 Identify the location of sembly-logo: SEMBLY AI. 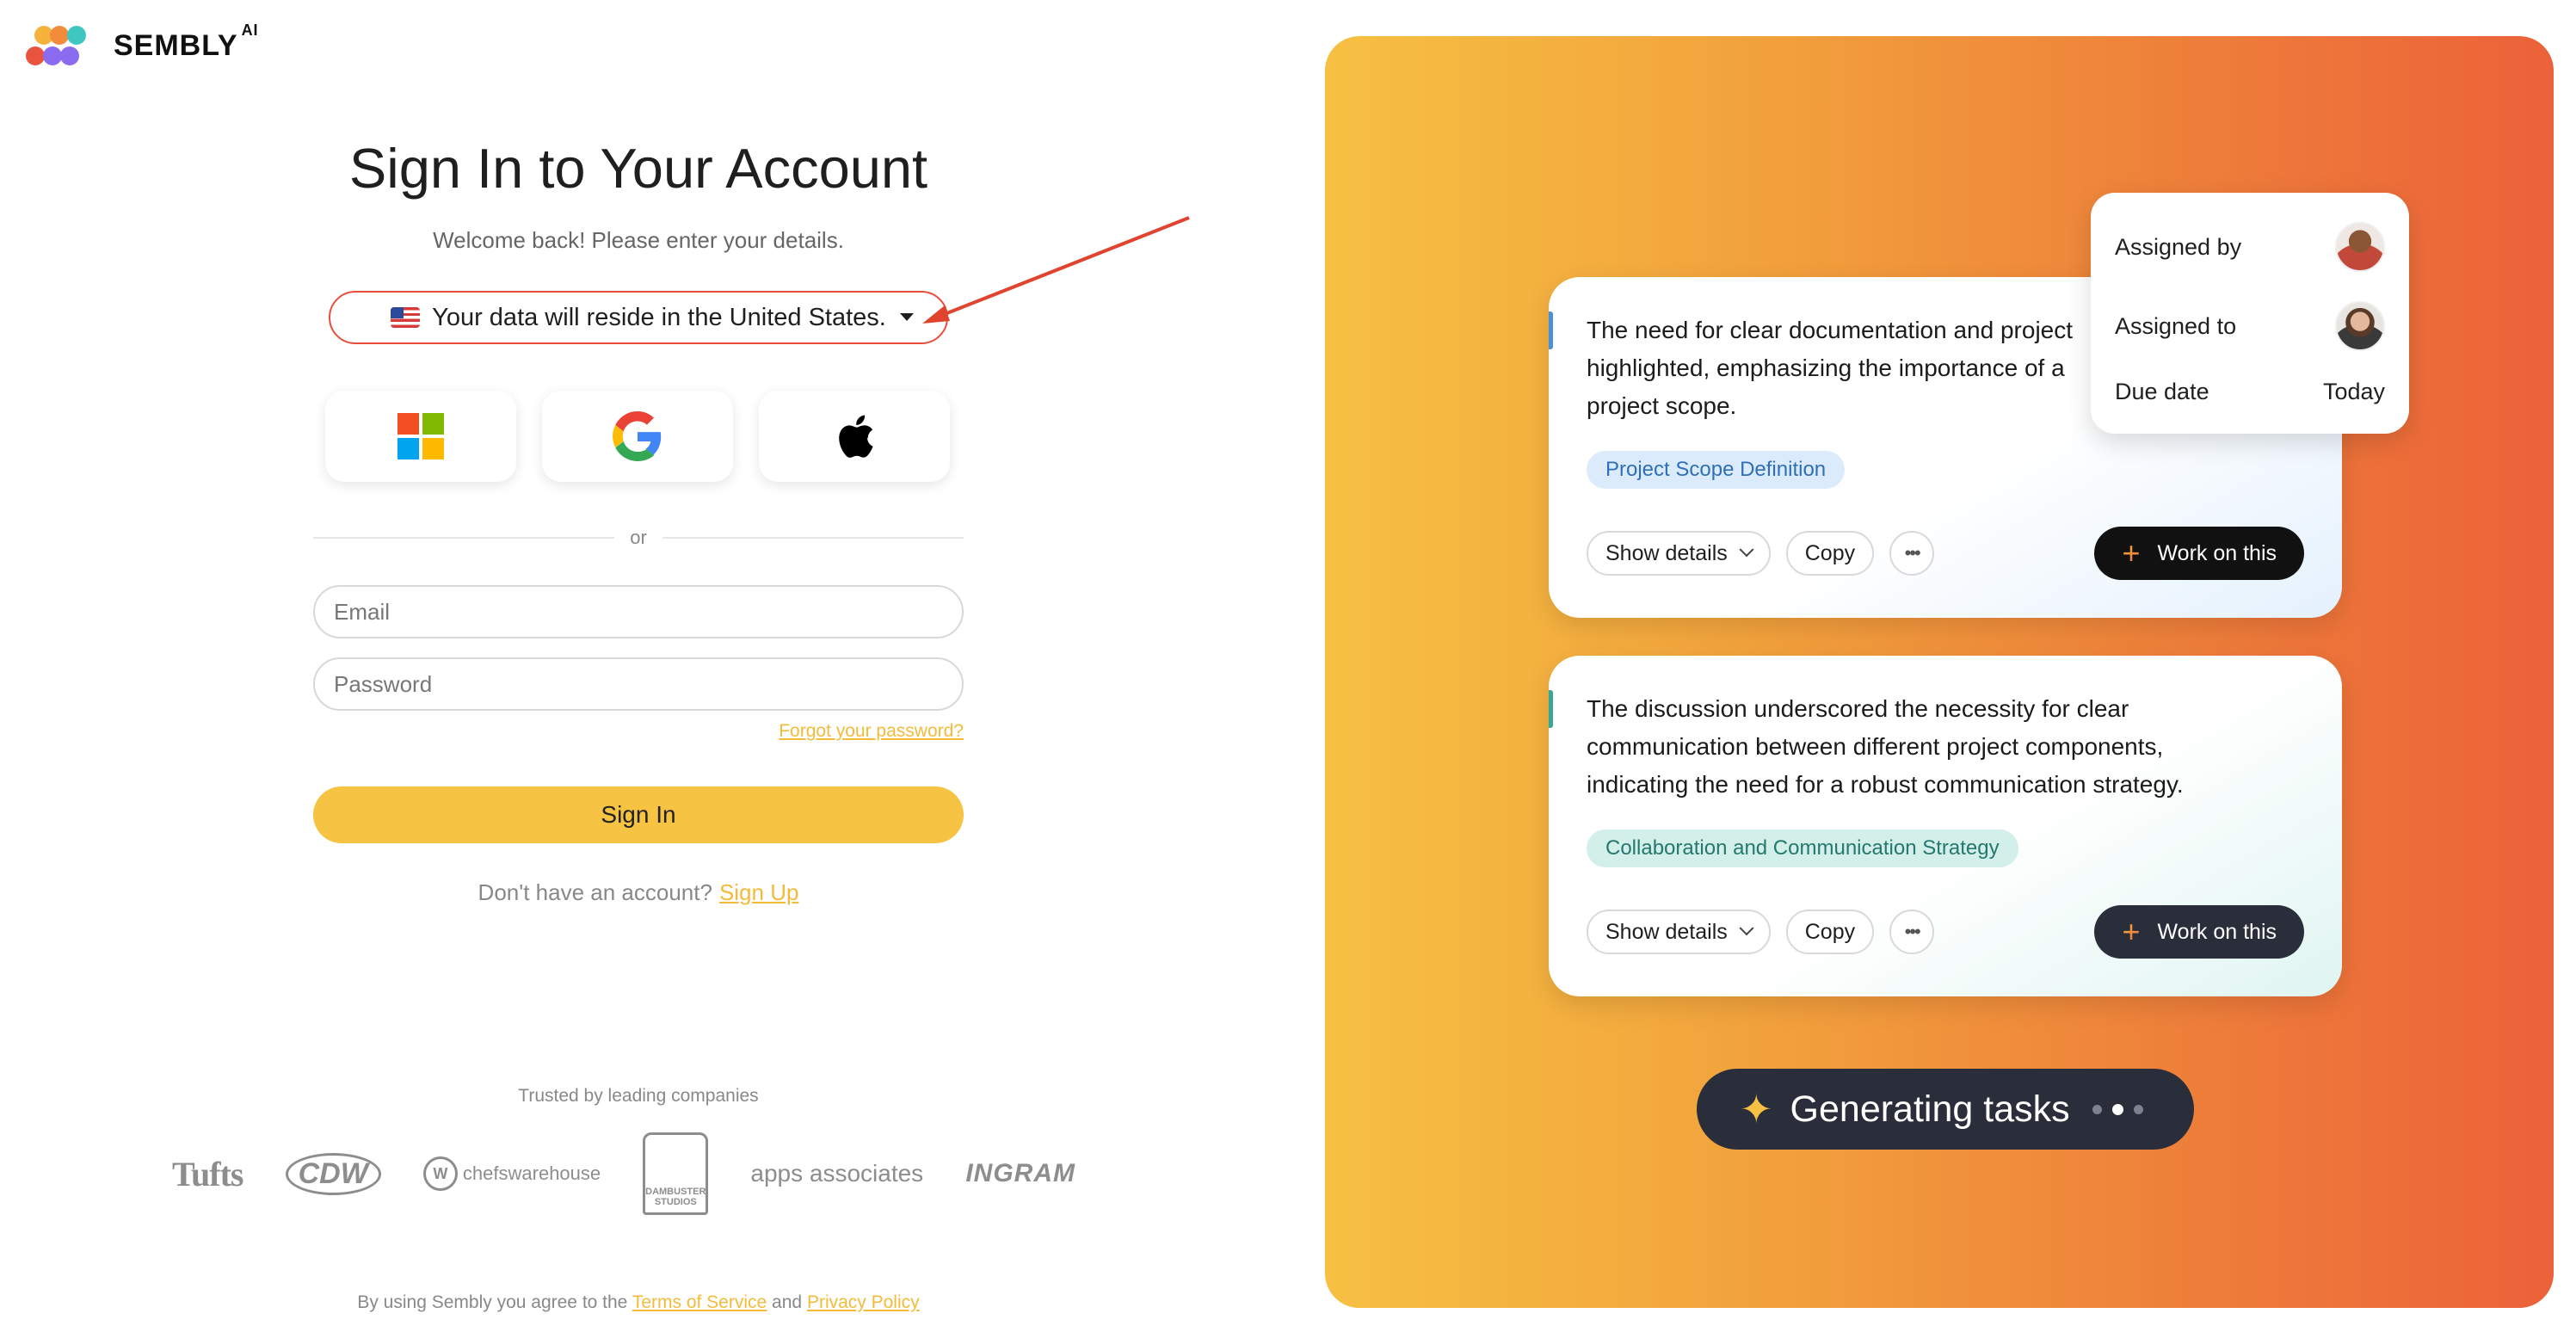
(142, 44).